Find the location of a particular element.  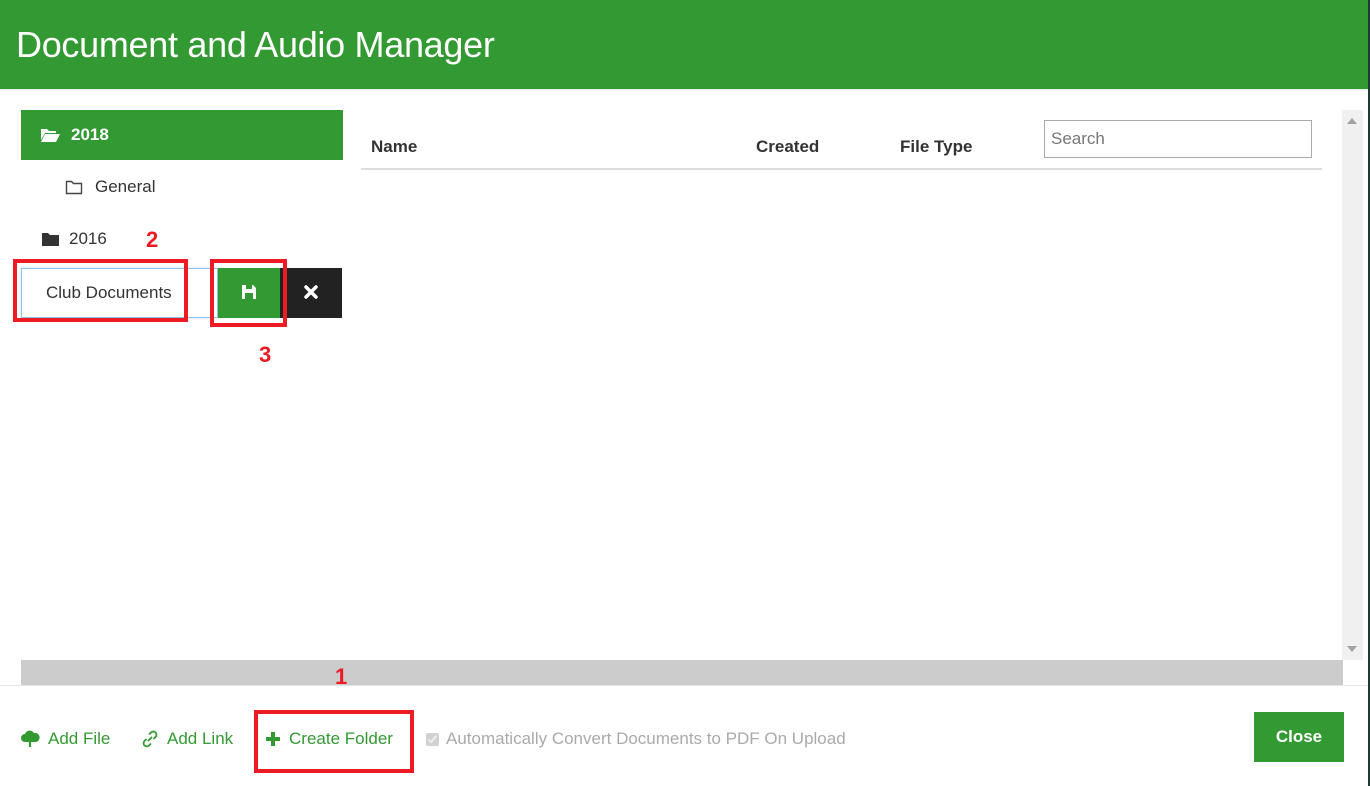

horizontal-scrollbar is located at coordinates (682, 672).